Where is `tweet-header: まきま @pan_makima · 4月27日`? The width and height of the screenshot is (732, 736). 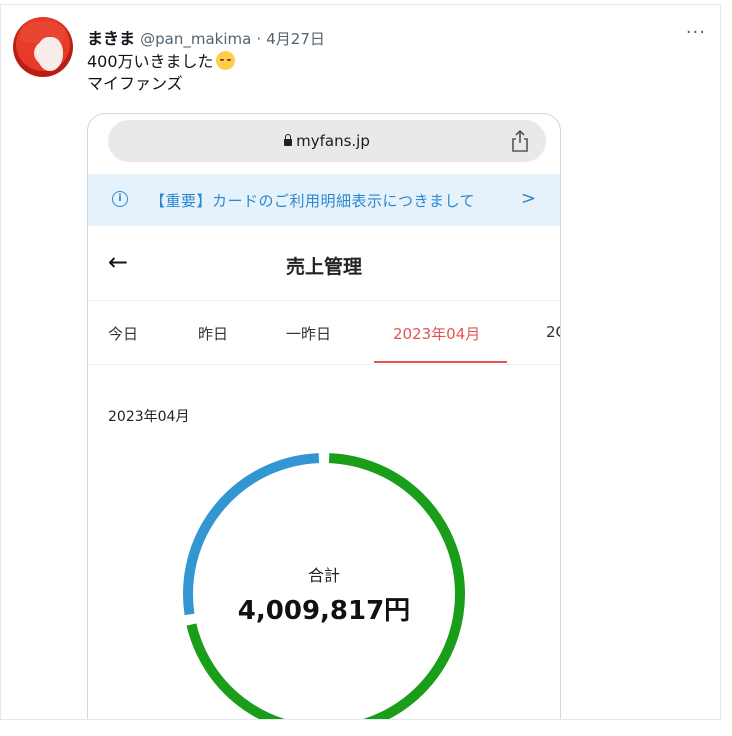
tweet-header: まきま @pan_makima · 4月27日 is located at coordinates (206, 37).